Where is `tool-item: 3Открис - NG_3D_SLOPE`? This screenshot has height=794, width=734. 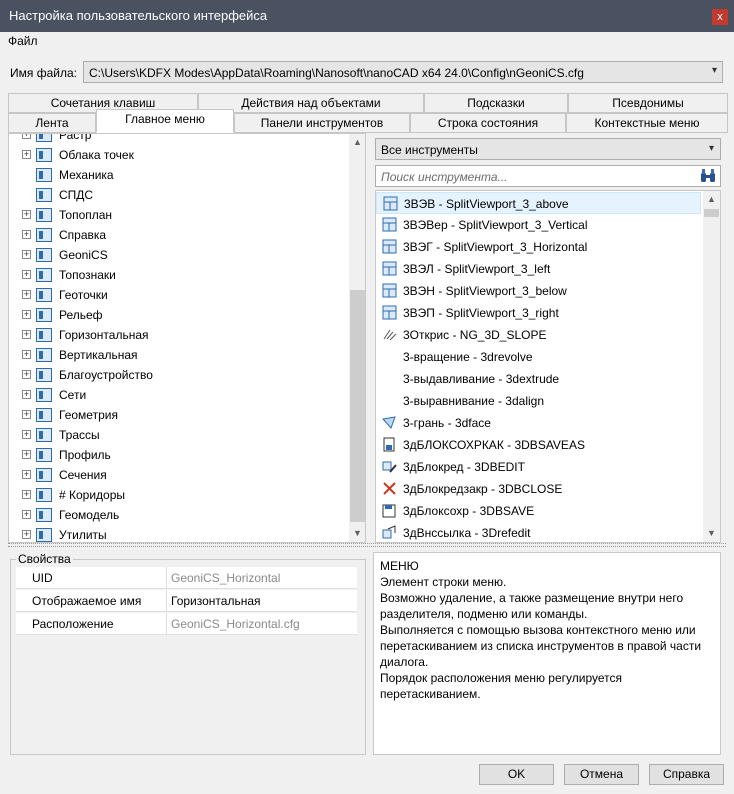
tool-item: 3Открис - NG_3D_SLOPE is located at coordinates (538, 335).